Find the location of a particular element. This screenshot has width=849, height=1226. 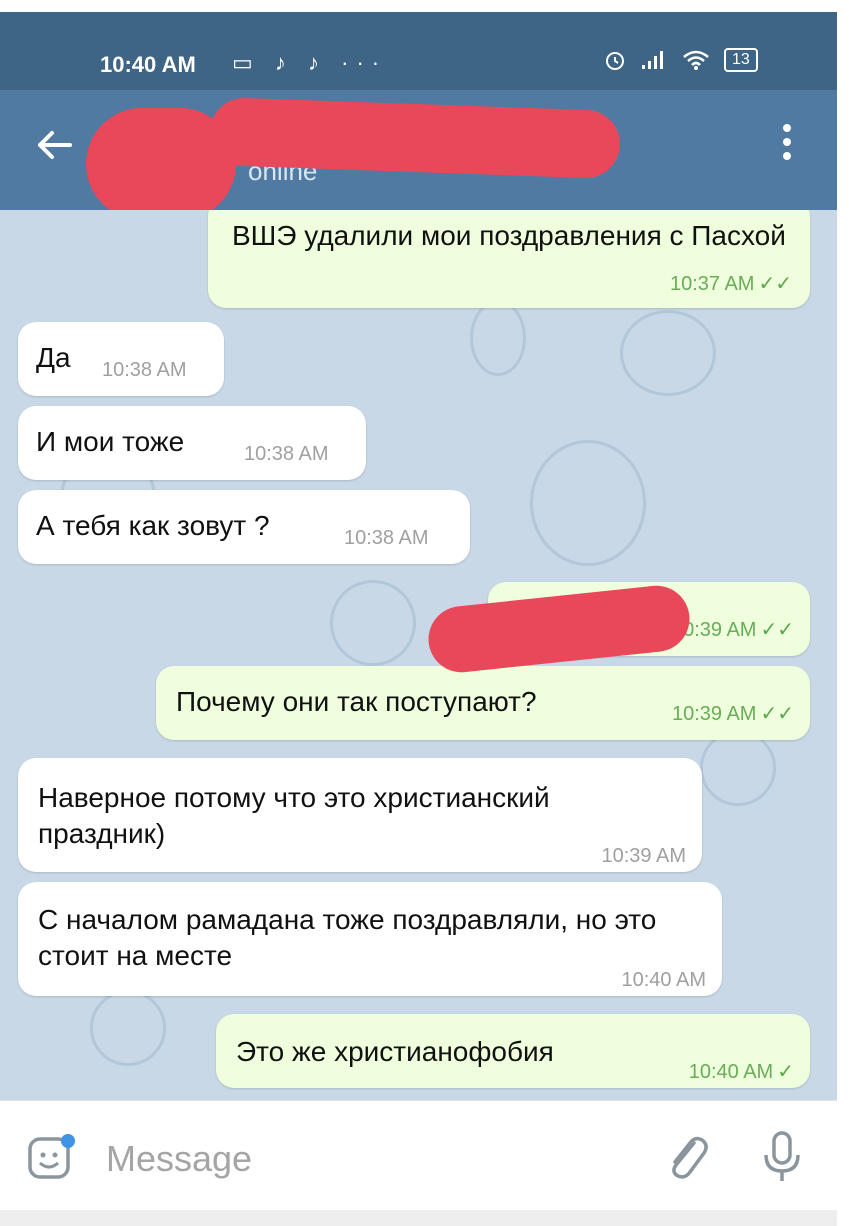

notification-icons: ▭ ♪ ♪ ··· is located at coordinates (310, 62).